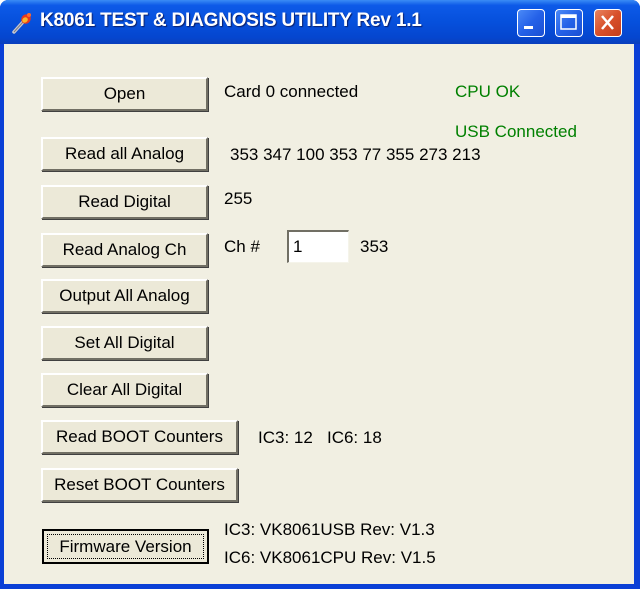  I want to click on output-all-analog-button: Output All Analog, so click(124, 296).